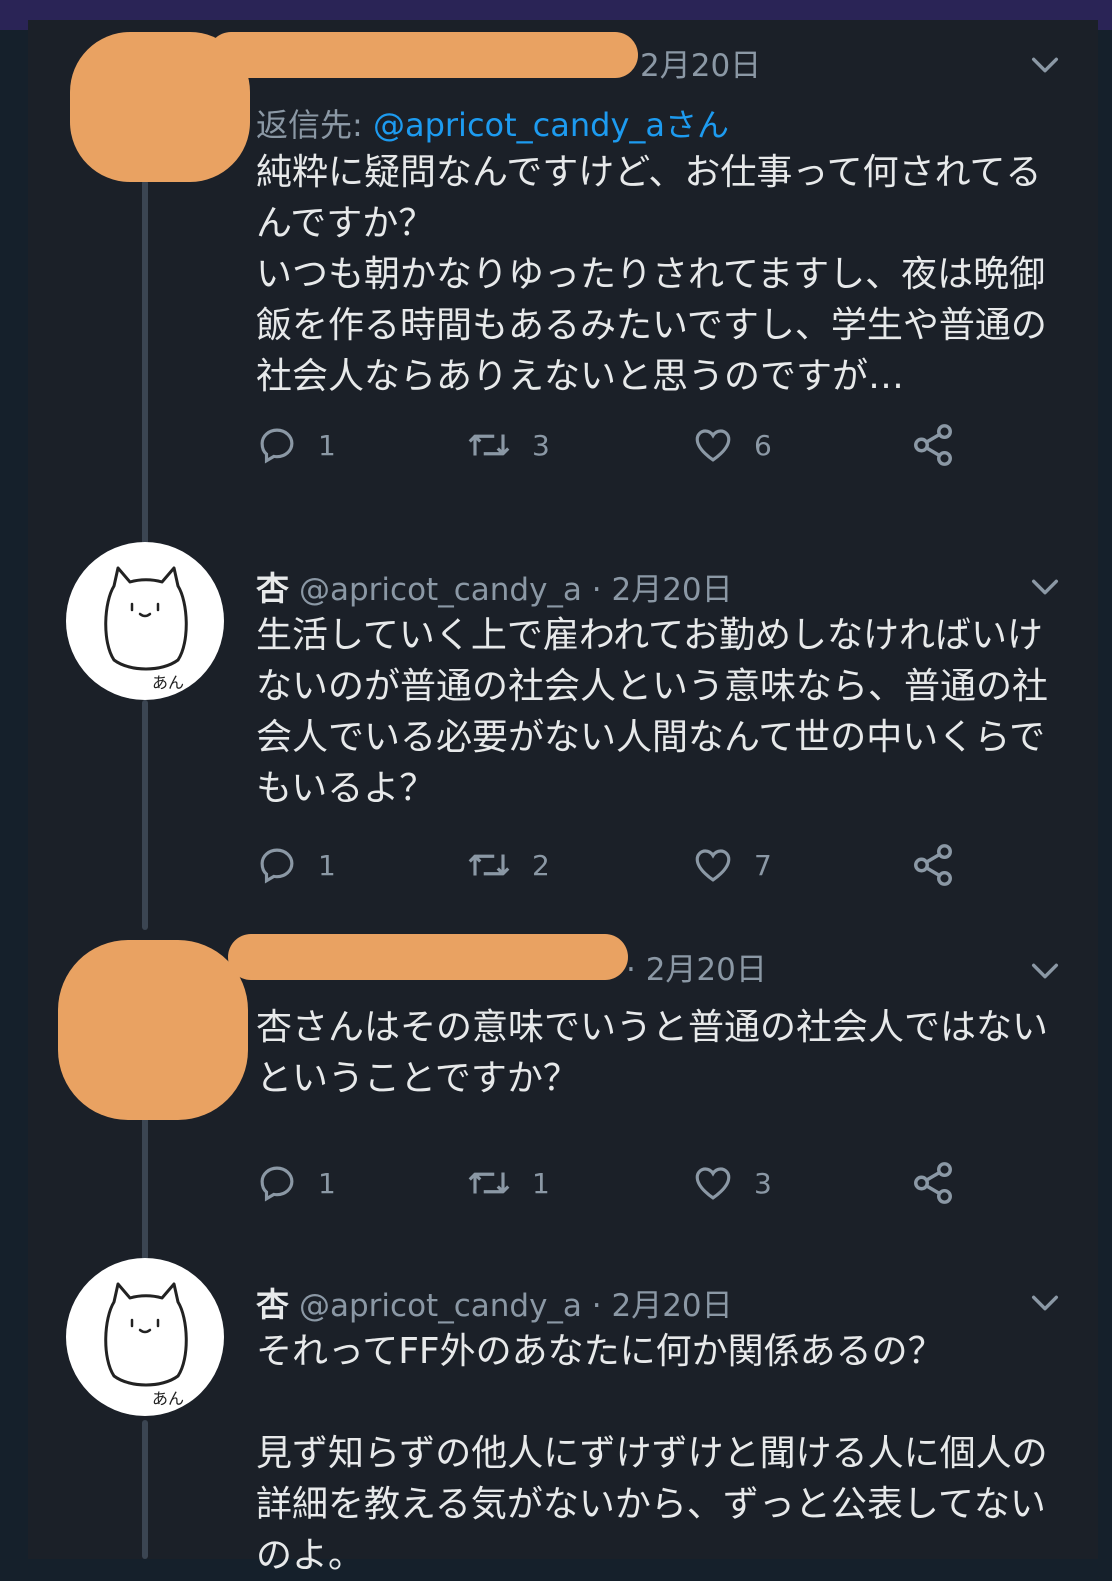 The image size is (1112, 1581). Describe the element at coordinates (541, 865) in the screenshot. I see `retweet-count: 2` at that location.